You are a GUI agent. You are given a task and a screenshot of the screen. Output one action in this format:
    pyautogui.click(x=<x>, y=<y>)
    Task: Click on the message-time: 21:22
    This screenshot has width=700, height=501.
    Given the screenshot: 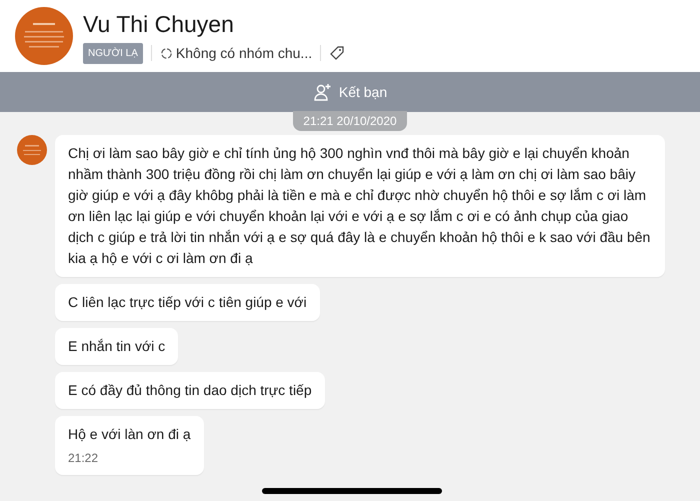 What is the action you would take?
    pyautogui.click(x=84, y=458)
    